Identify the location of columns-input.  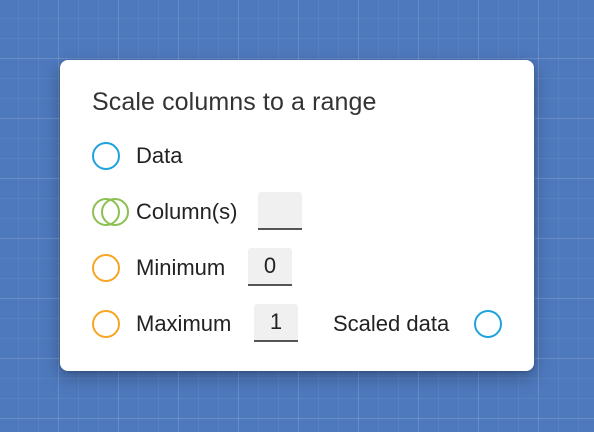
(280, 211).